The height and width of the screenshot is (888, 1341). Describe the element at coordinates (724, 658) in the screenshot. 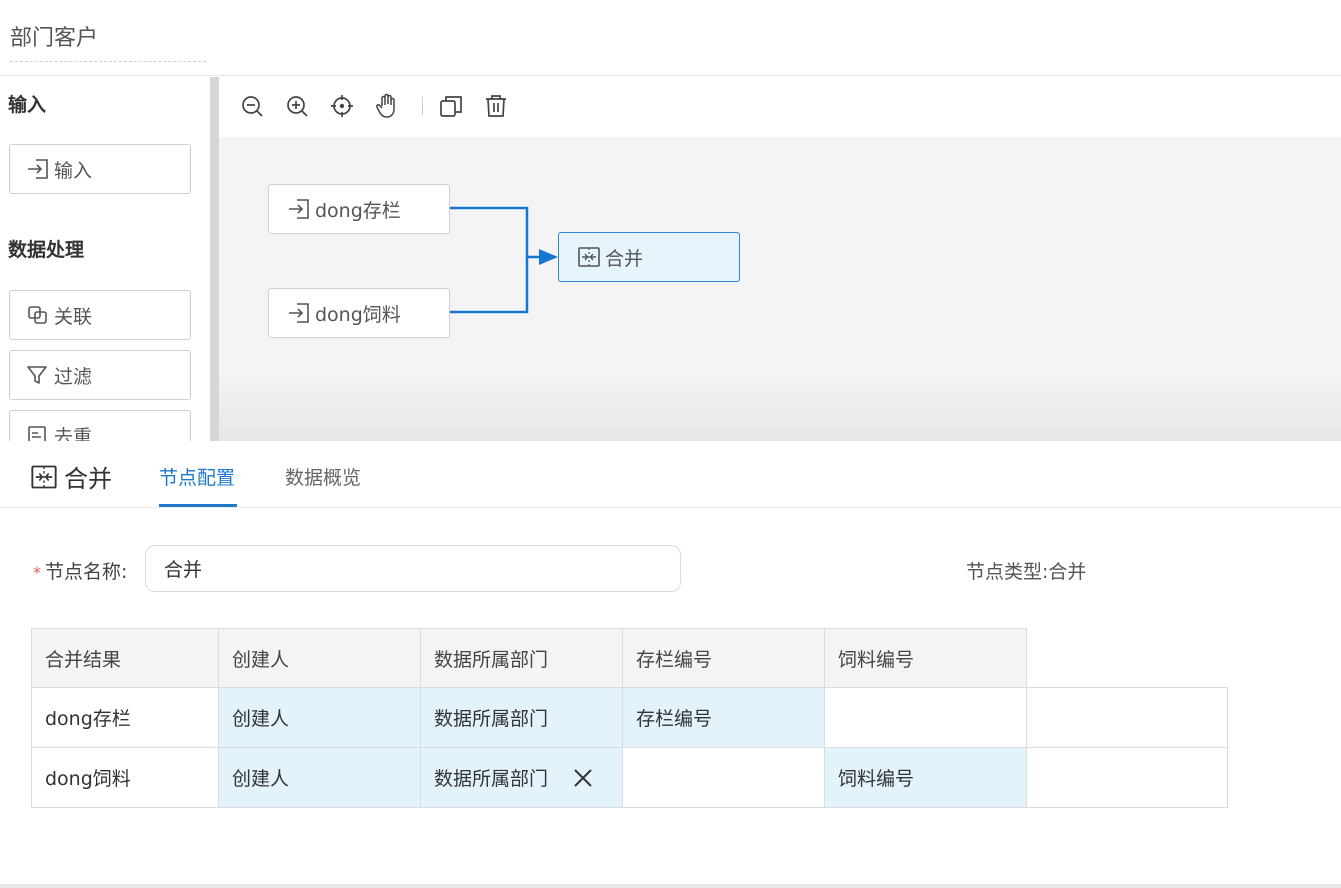

I see `table-header-cell: 存栏编号` at that location.